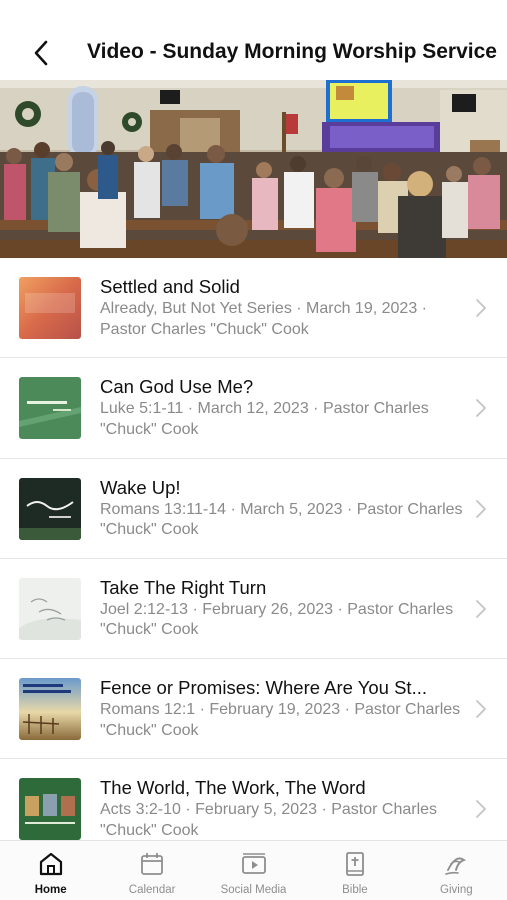  I want to click on bottom-tab-bar: Home Calendar Social Media Bible Giving, so click(253, 870).